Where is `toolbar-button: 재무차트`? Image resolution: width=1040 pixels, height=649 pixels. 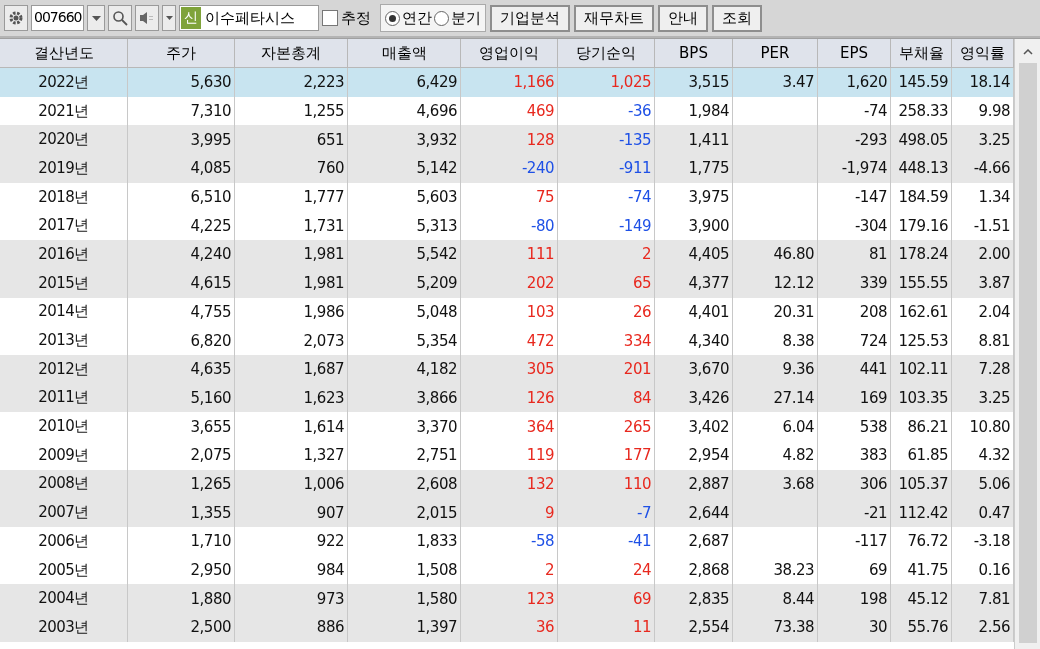 toolbar-button: 재무차트 is located at coordinates (614, 18).